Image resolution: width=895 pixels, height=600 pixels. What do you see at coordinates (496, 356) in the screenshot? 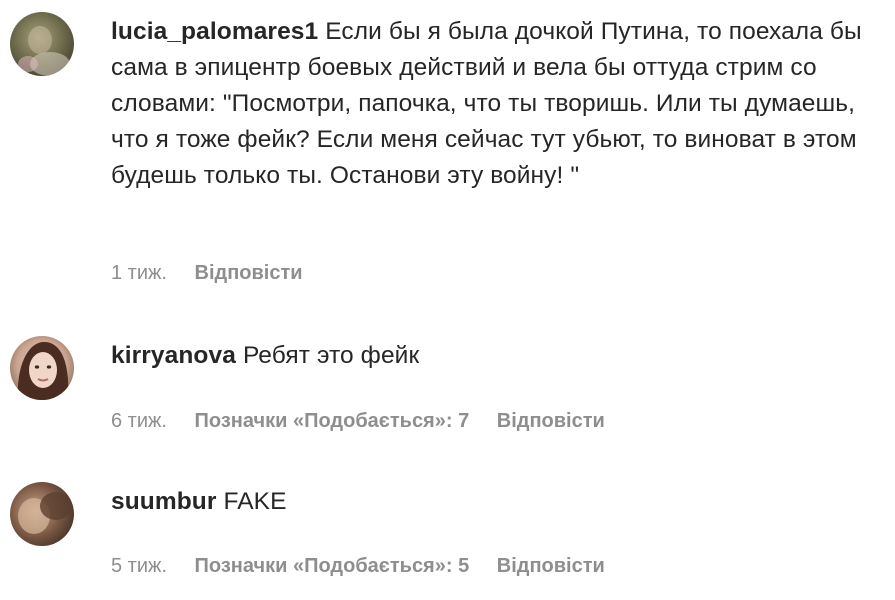
I see `comment-body: kirryanova Ребят это фейк` at bounding box center [496, 356].